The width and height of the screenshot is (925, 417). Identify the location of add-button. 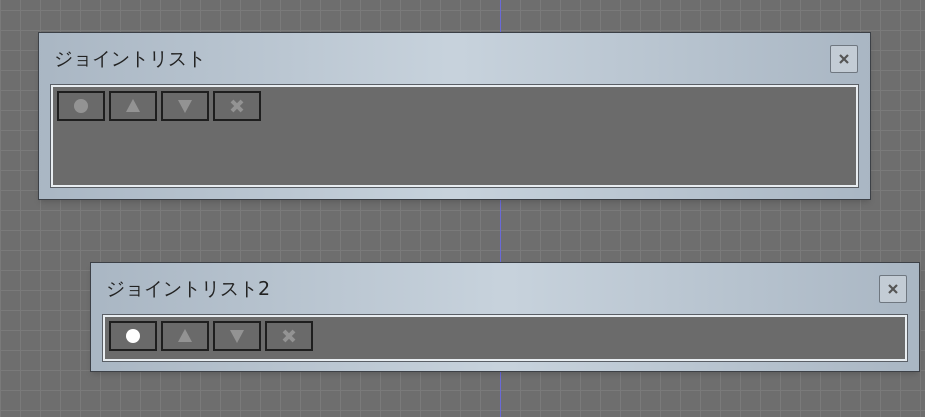
(133, 336).